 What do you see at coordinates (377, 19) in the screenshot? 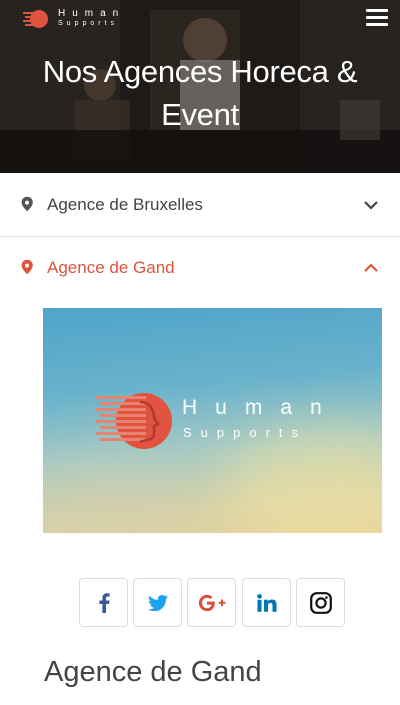
I see `hamburger-menu-icon` at bounding box center [377, 19].